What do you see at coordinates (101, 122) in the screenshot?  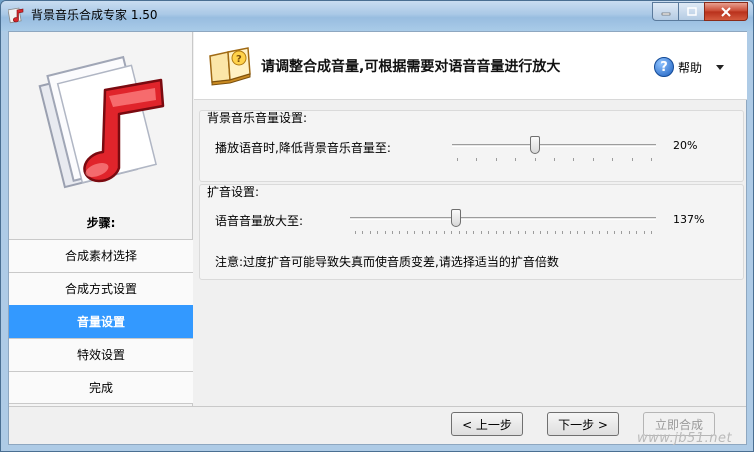 I see `music-note-logo-icon` at bounding box center [101, 122].